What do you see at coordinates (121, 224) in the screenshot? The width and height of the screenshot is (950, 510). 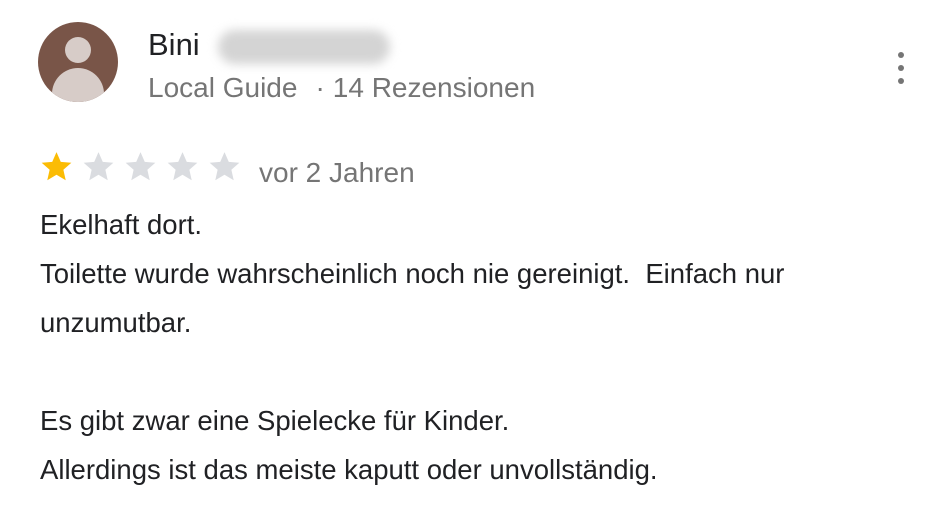 I see `review-line: Ekelhaft dort.` at bounding box center [121, 224].